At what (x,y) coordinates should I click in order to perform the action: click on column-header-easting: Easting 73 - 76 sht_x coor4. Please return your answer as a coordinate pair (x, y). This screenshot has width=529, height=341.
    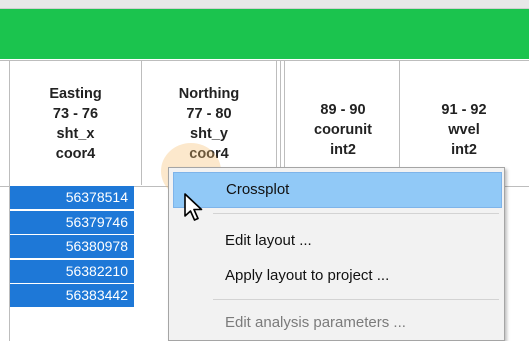
    Looking at the image, I should click on (75, 123).